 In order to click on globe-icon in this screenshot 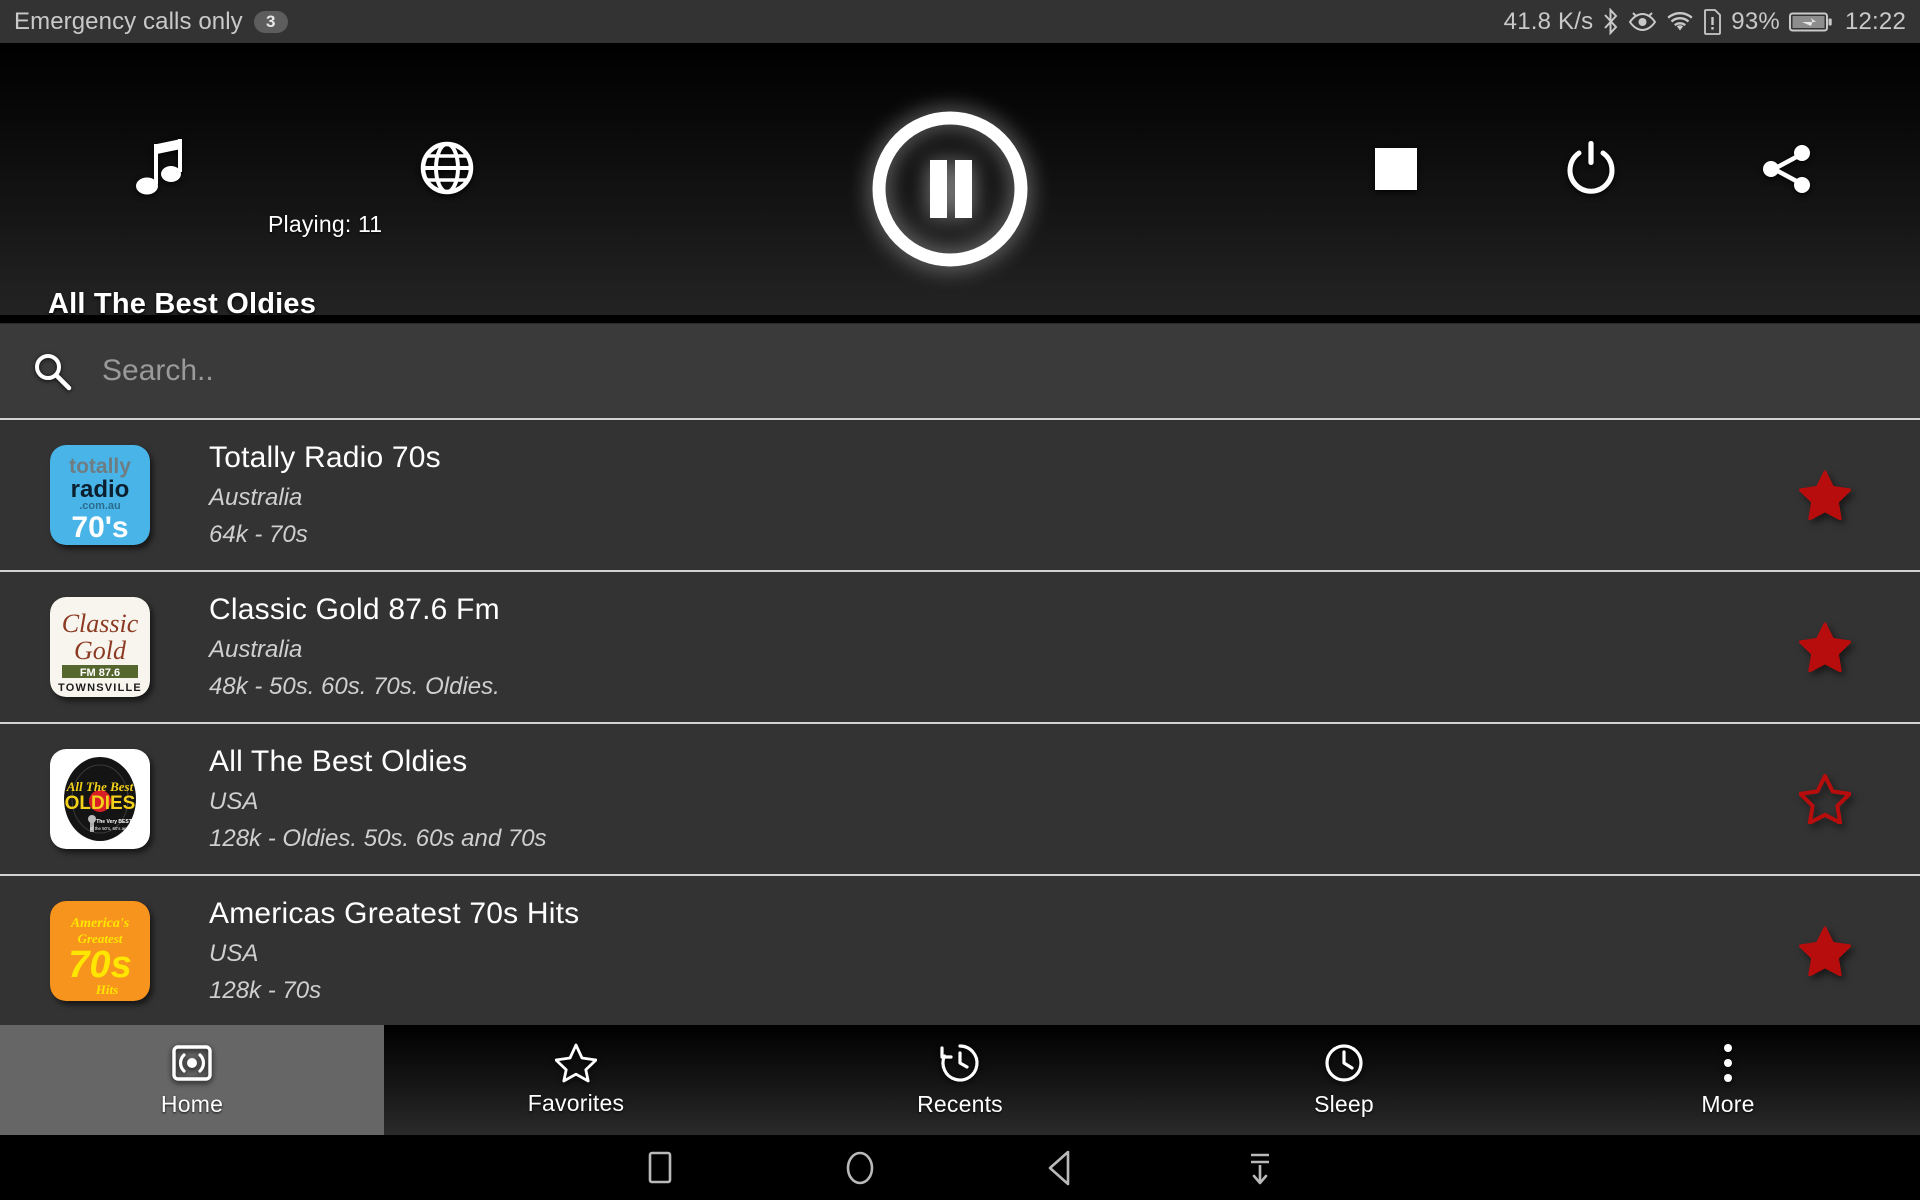, I will do `click(447, 168)`.